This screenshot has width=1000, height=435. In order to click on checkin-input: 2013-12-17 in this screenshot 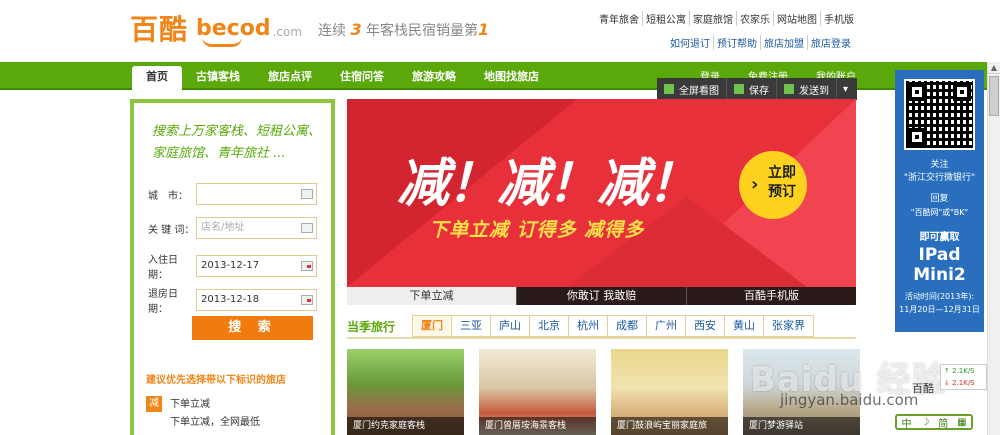, I will do `click(256, 266)`.